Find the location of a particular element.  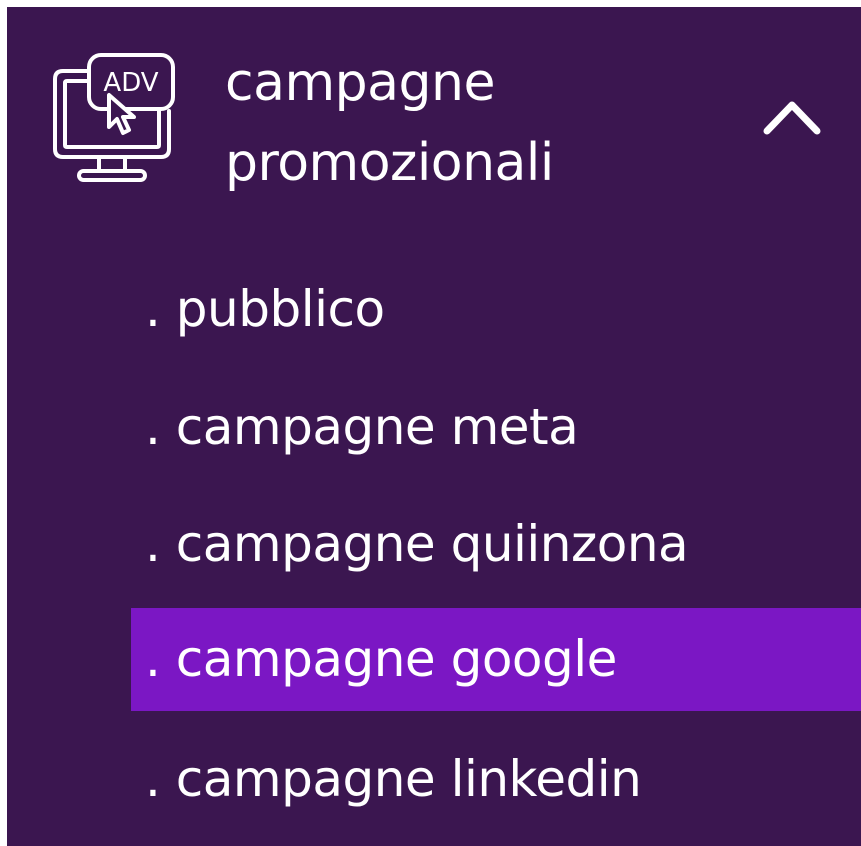

menu-item-label: . campagne google is located at coordinates (381, 659).